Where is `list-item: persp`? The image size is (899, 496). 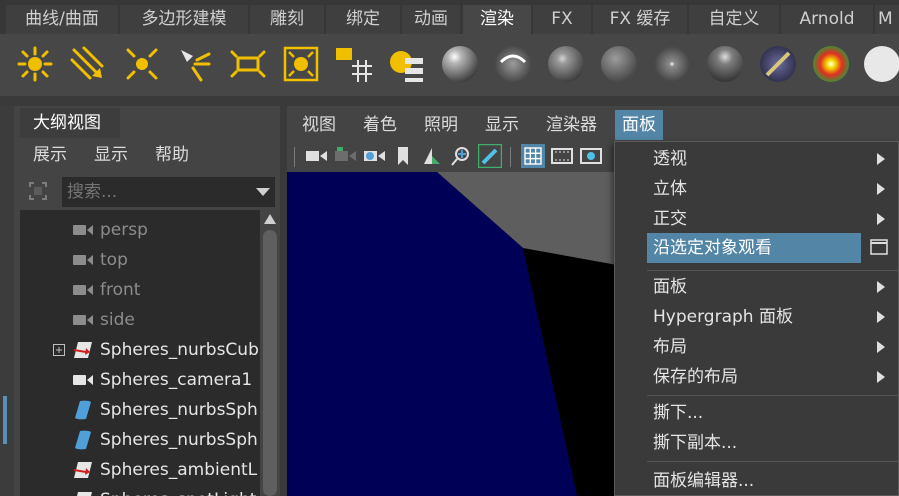
list-item: persp is located at coordinates (140, 230).